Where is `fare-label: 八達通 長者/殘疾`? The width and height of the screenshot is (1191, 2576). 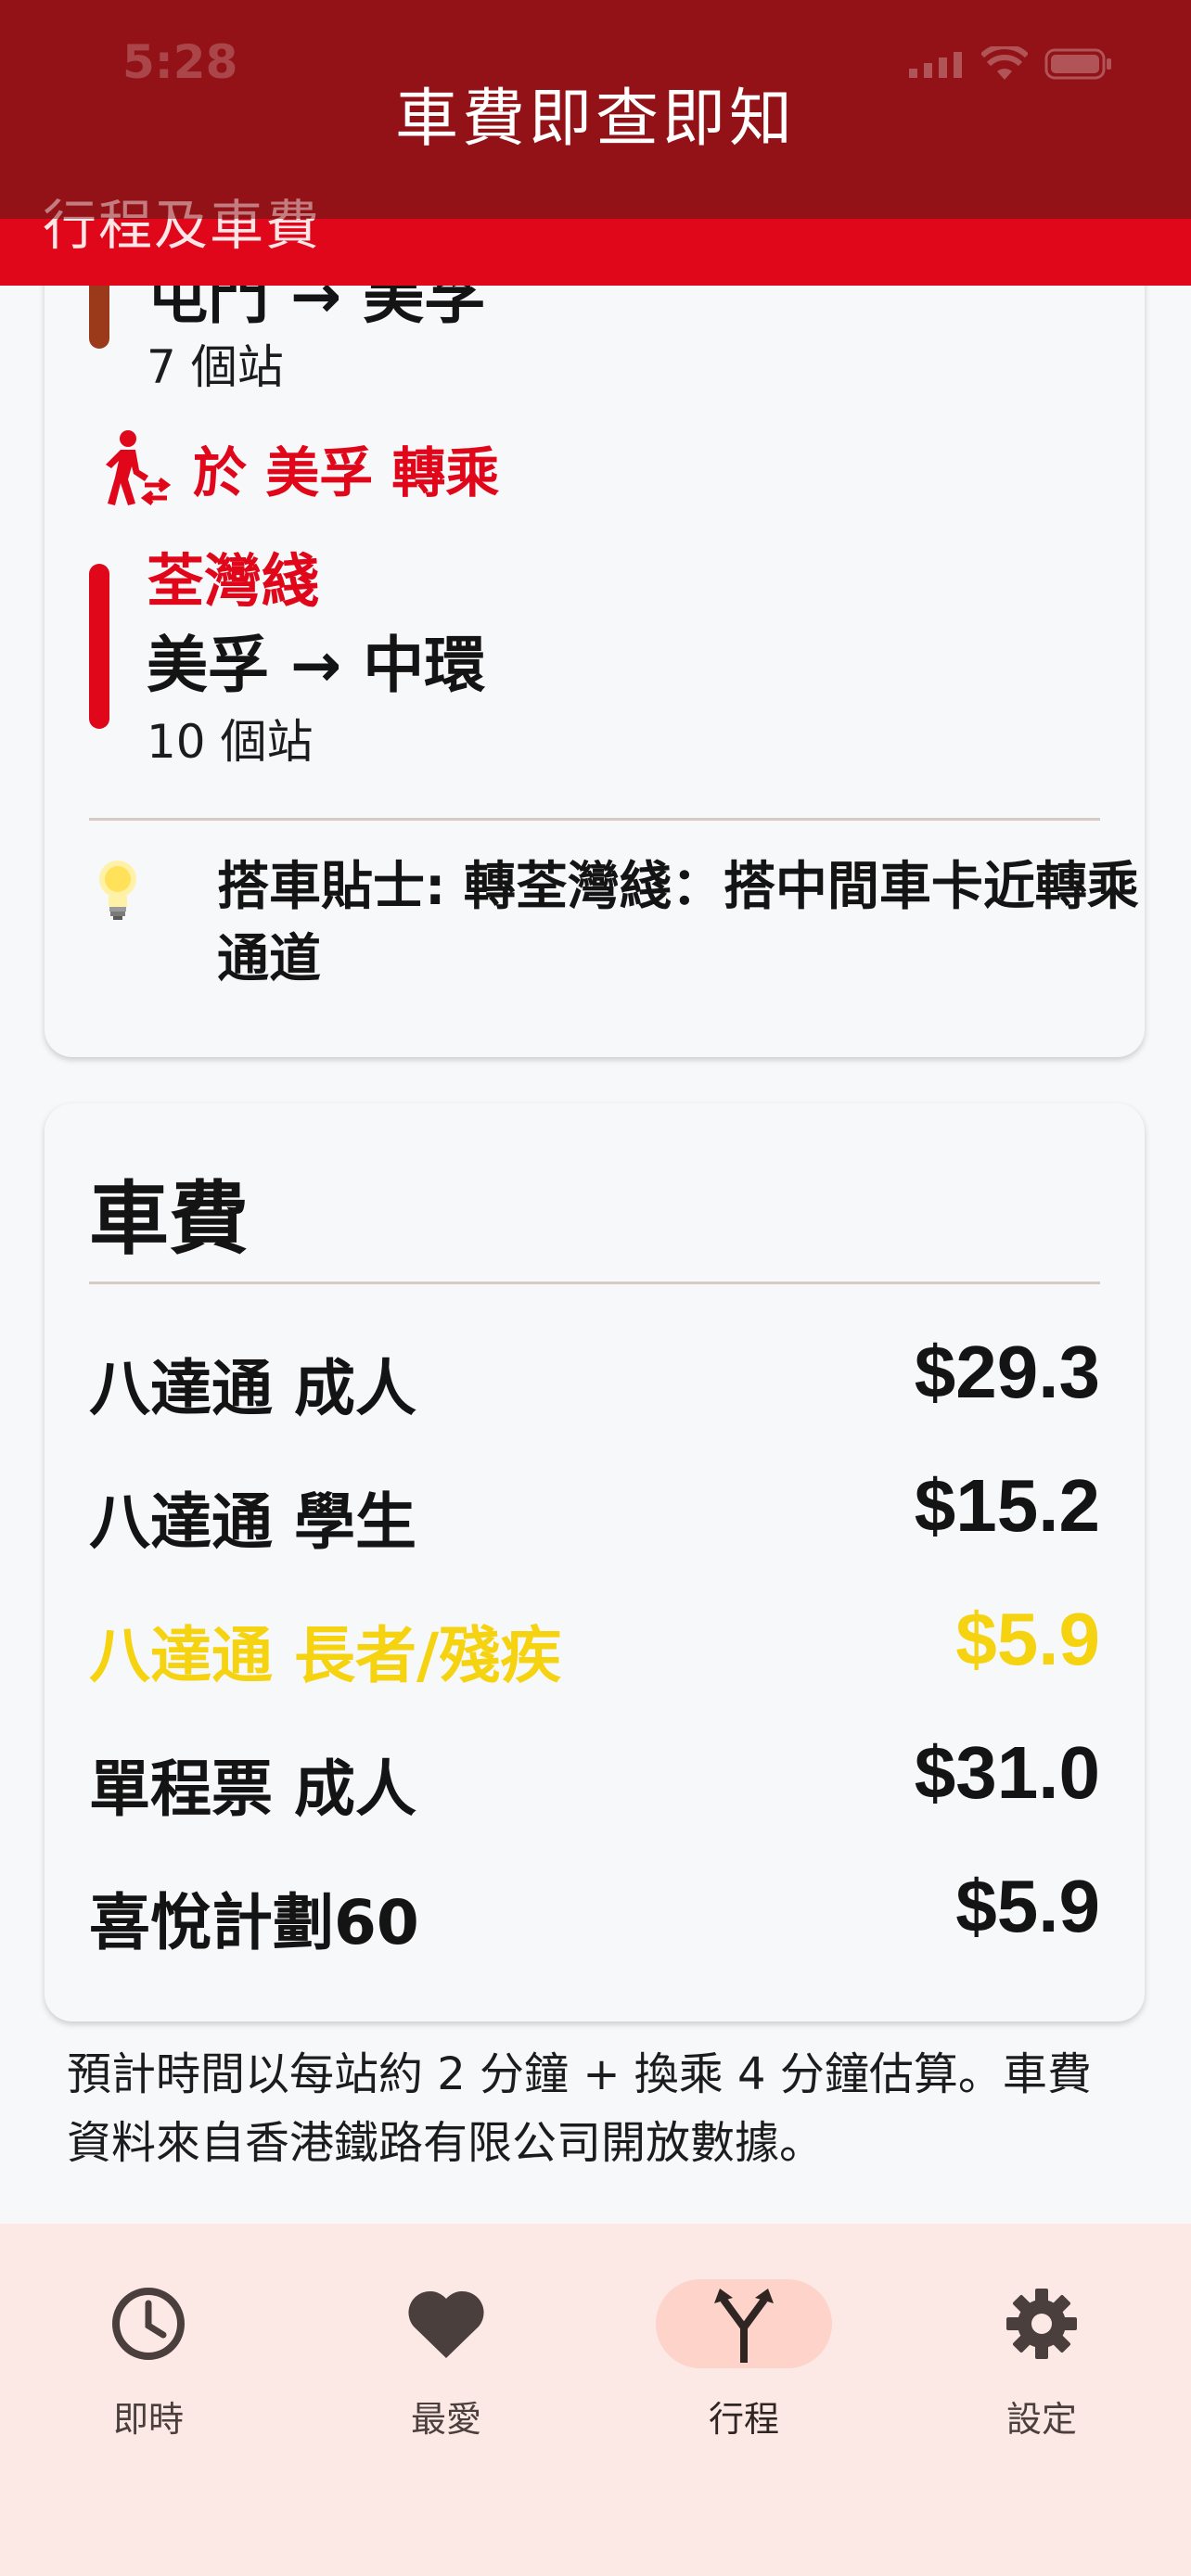
fare-label: 八達通 長者/殘疾 is located at coordinates (325, 1655).